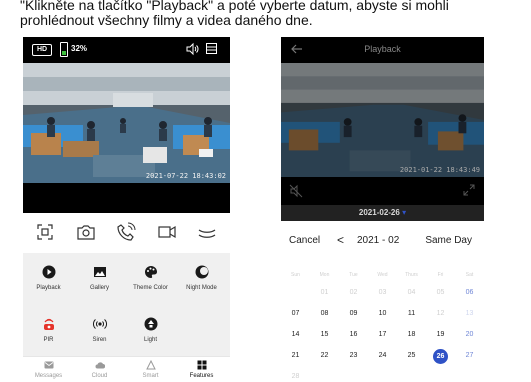 The image size is (531, 382). Describe the element at coordinates (296, 191) in the screenshot. I see `mute-icon` at that location.